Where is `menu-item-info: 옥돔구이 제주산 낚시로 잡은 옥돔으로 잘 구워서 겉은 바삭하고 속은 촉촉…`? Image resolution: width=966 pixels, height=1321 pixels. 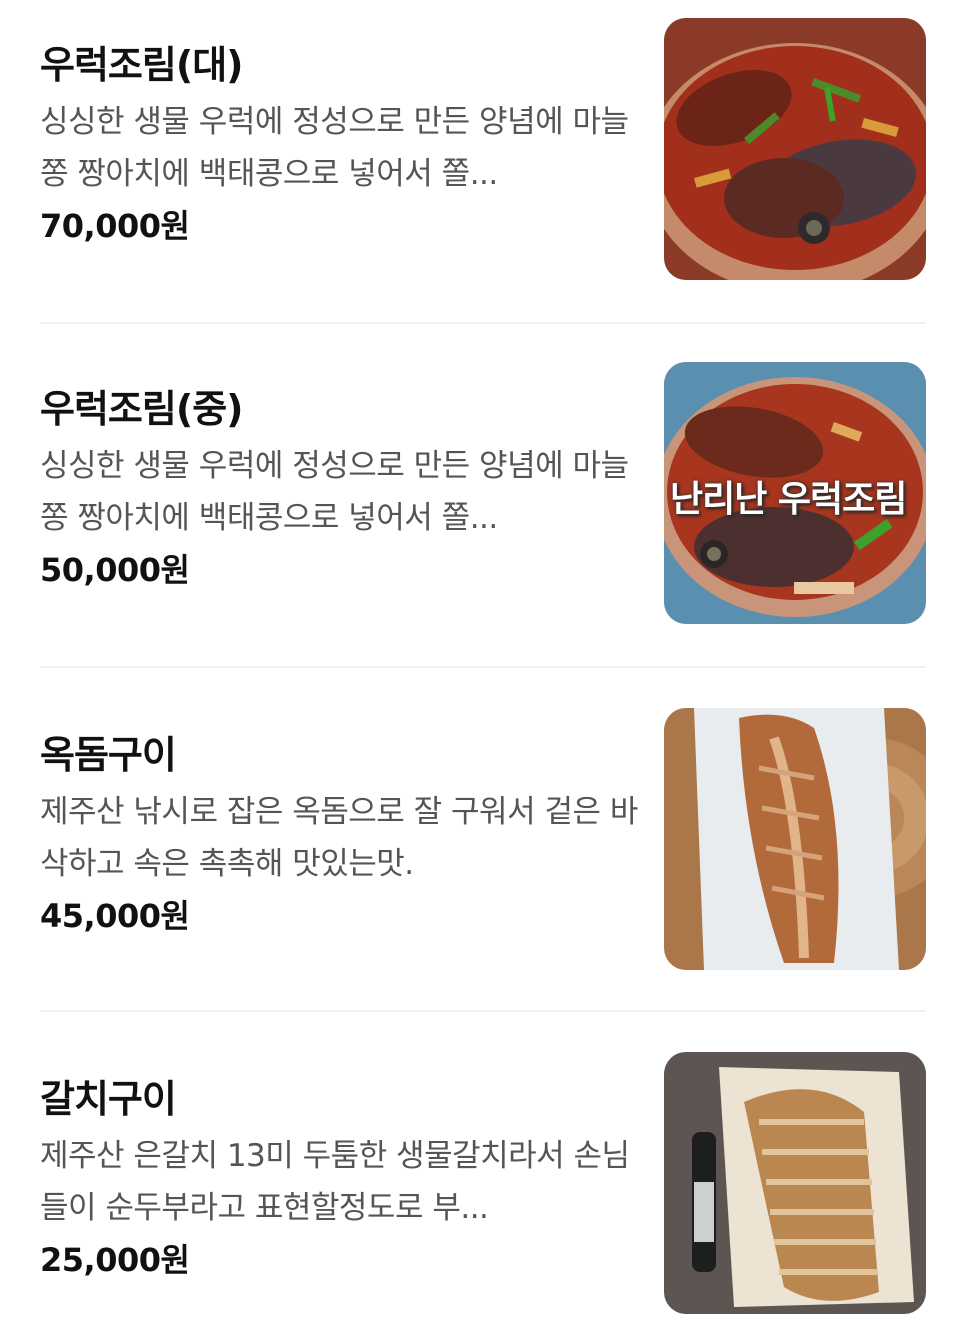 menu-item-info: 옥돔구이 제주산 낚시로 잡은 옥돔으로 잘 구워서 겉은 바삭하고 속은 촉촉… is located at coordinates (340, 823).